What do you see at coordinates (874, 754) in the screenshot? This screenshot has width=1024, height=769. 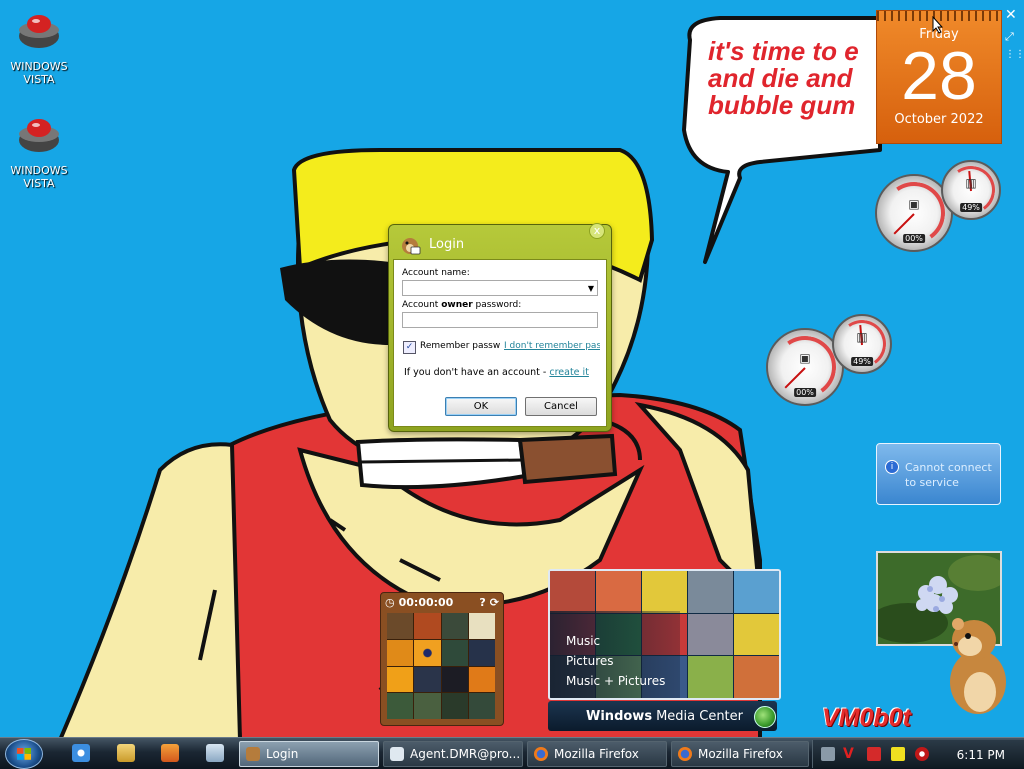 I see `flag-icon` at bounding box center [874, 754].